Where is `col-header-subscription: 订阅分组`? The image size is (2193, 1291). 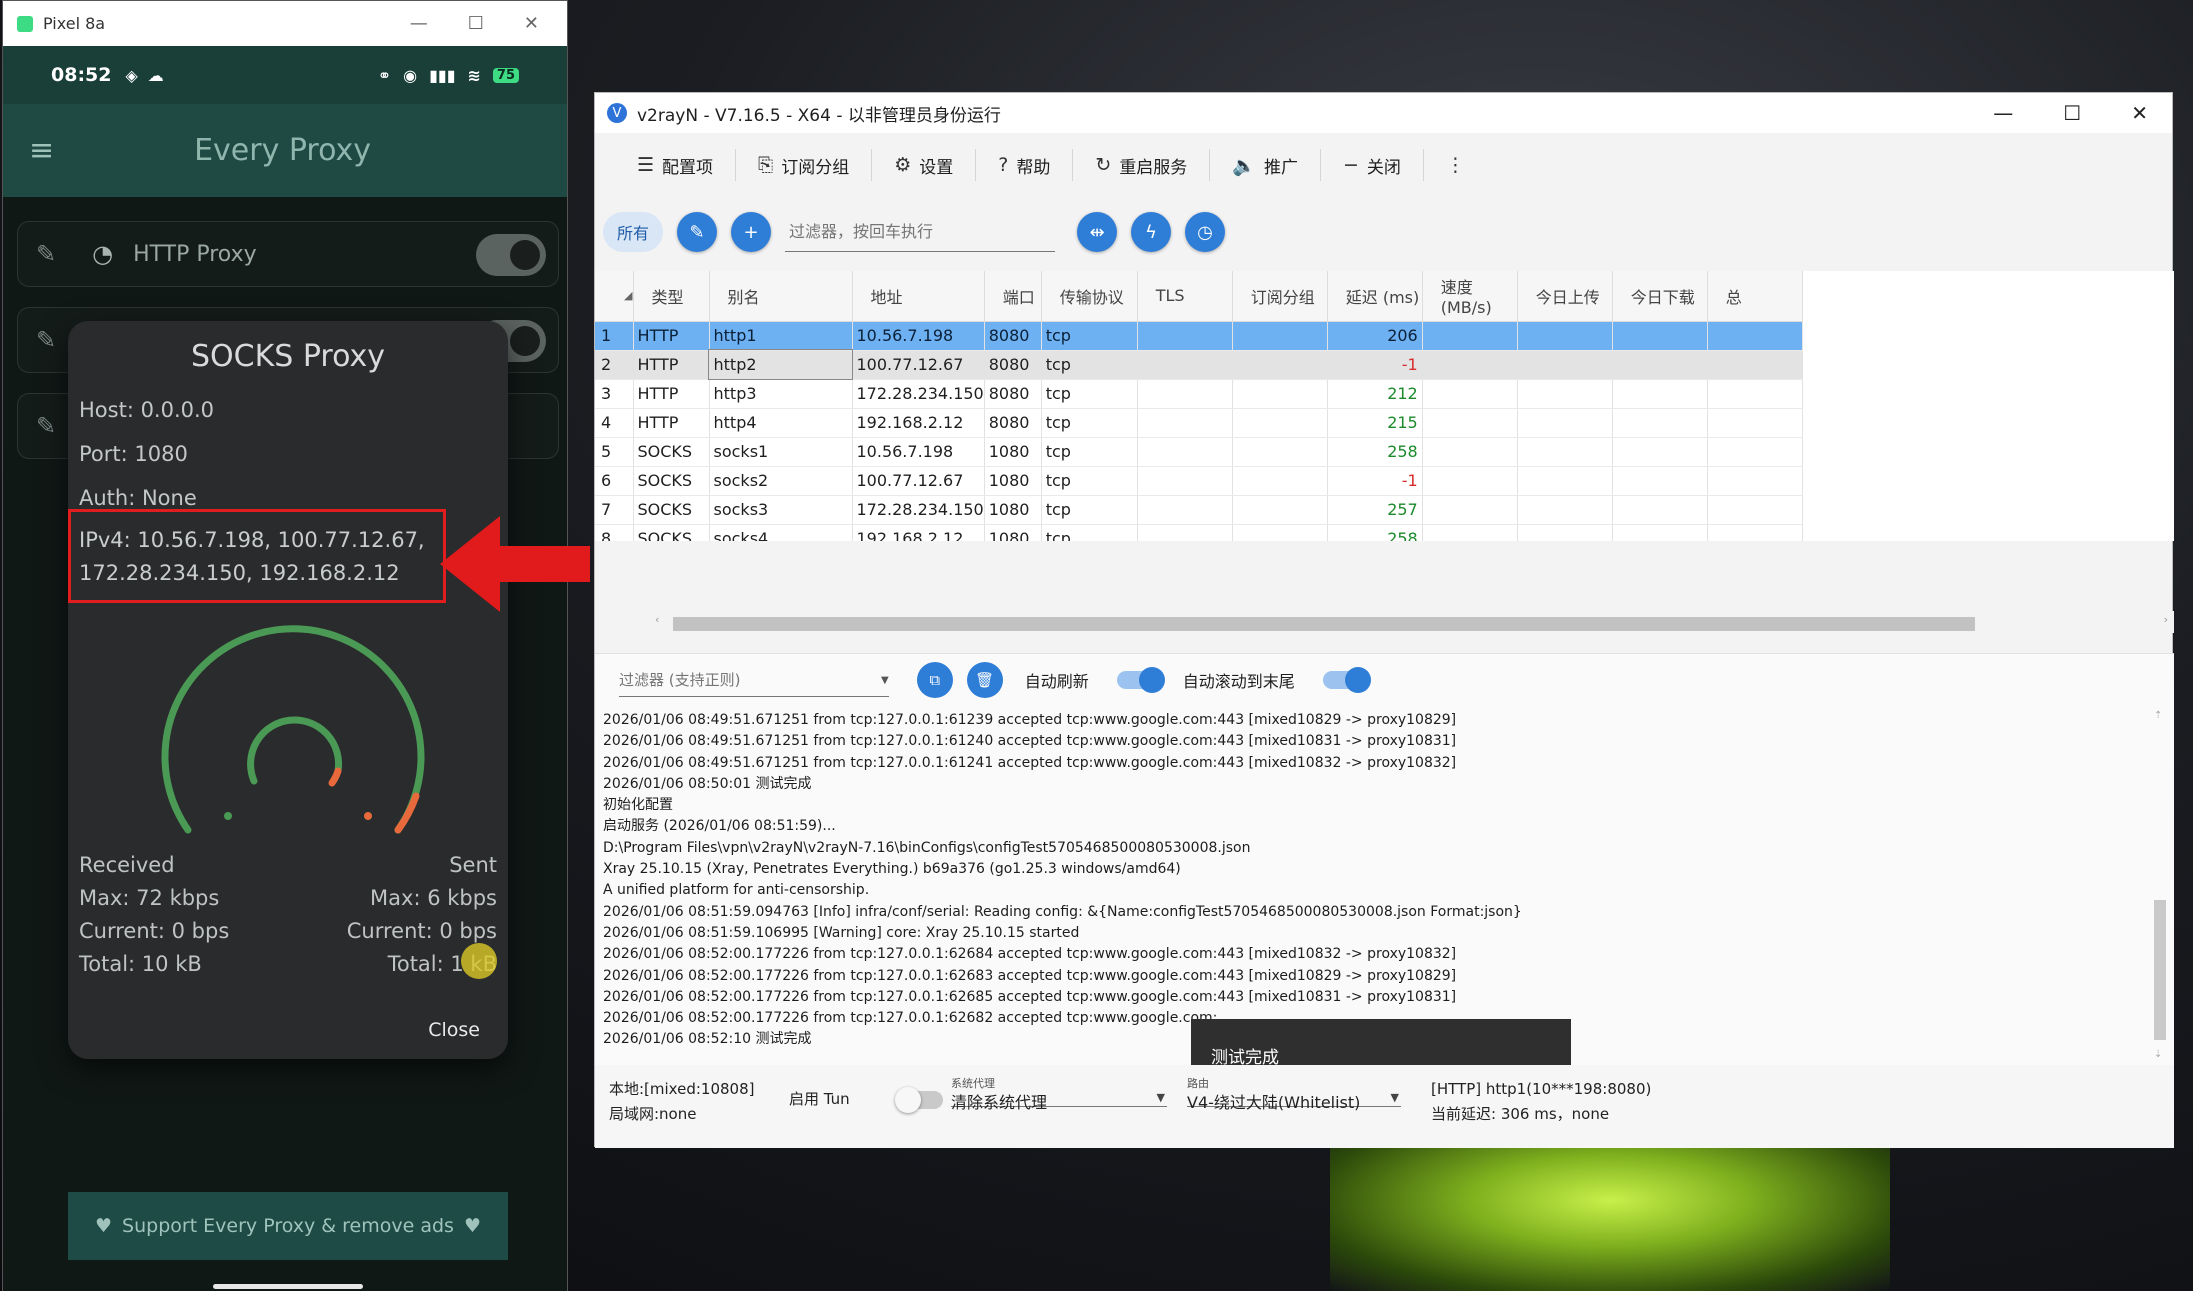
col-header-subscription: 订阅分组 is located at coordinates (1280, 296).